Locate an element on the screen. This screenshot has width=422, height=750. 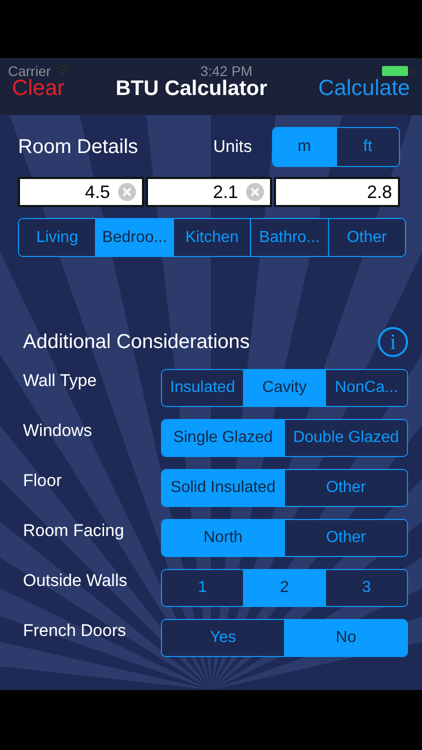
units-label: Units is located at coordinates (232, 147).